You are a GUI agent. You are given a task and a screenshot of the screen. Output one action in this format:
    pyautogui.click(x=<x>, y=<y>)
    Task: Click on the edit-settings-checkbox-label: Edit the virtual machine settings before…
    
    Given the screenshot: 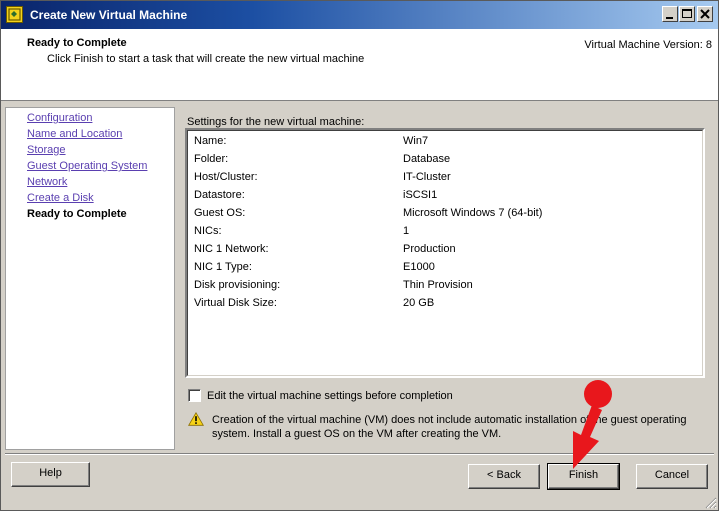 What is the action you would take?
    pyautogui.click(x=330, y=396)
    